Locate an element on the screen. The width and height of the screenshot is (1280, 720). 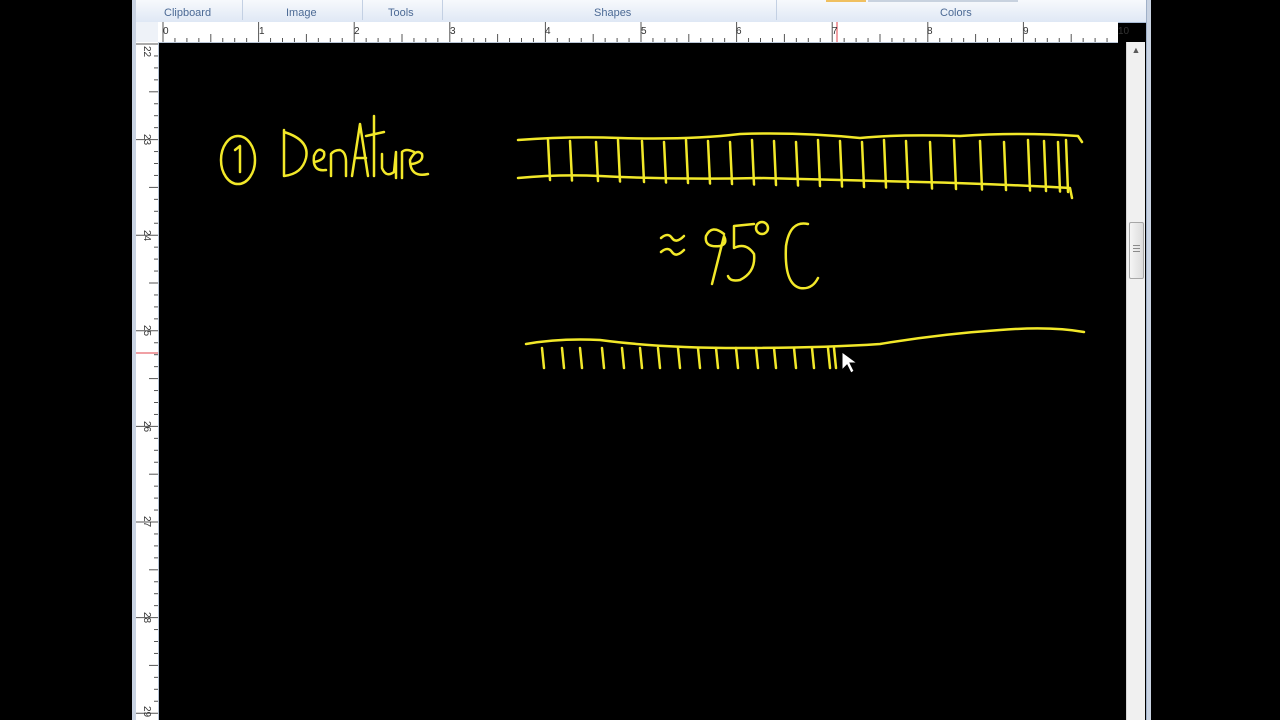
single-strand-backbone is located at coordinates (805, 338).